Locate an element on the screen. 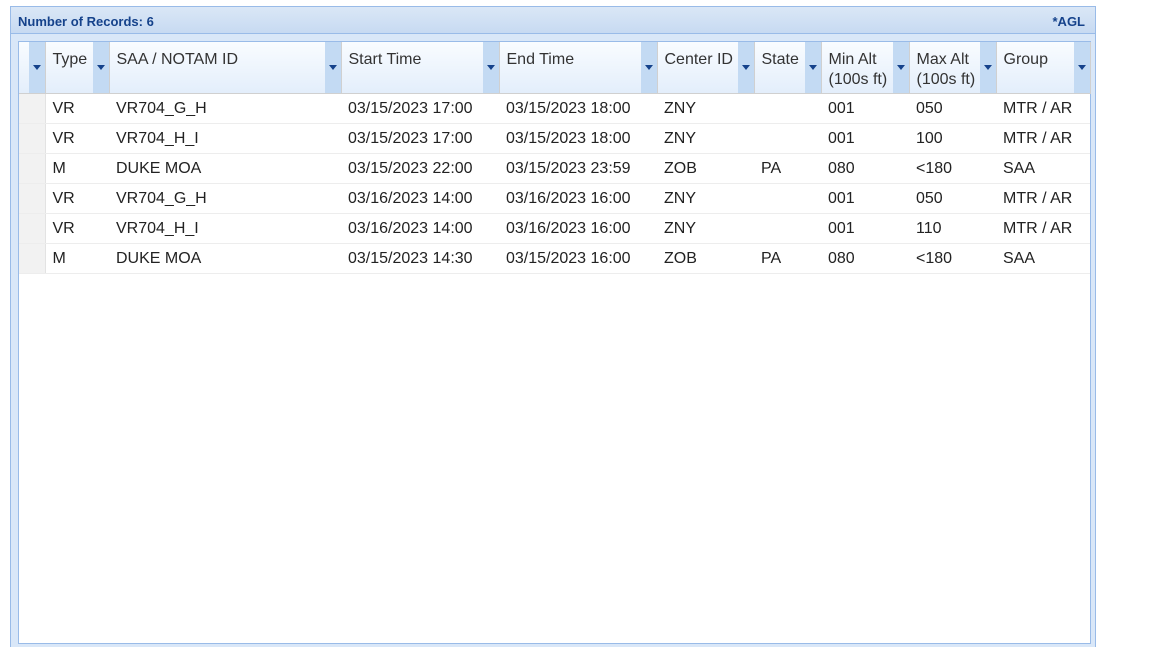 The image size is (1151, 647). column-header-type: Type is located at coordinates (77, 68).